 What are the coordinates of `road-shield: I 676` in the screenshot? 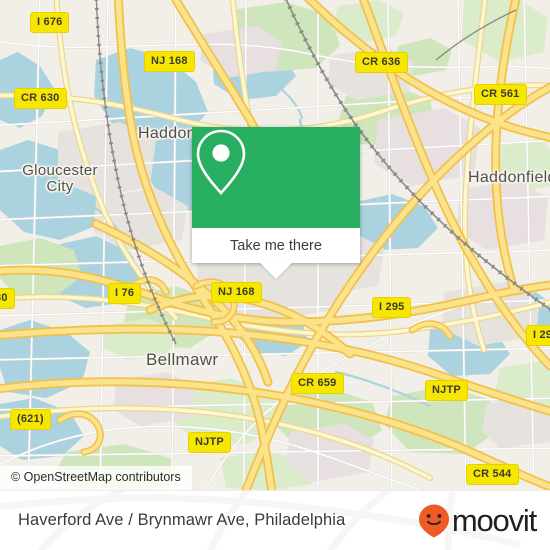 It's located at (50, 22).